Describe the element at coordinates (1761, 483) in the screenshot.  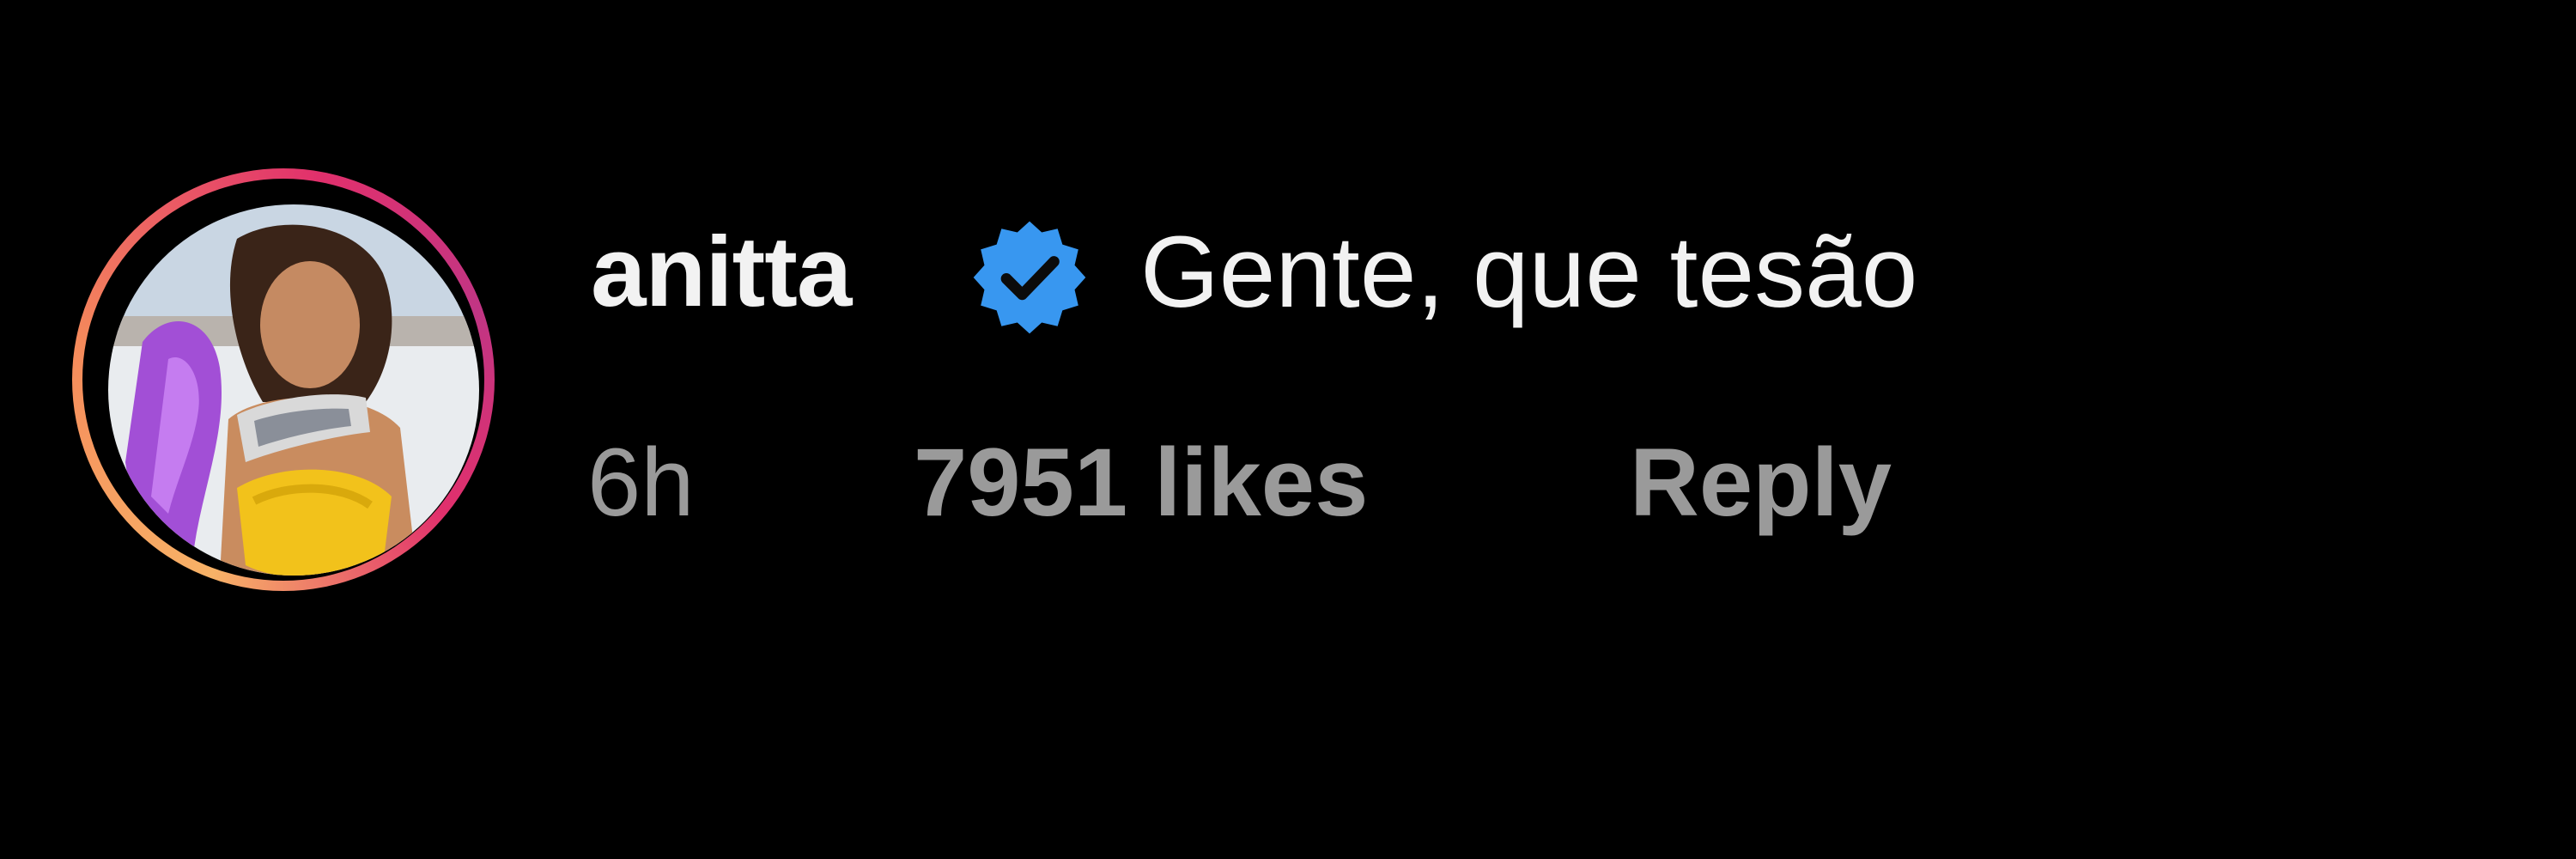
I see `reply-button: Reply` at that location.